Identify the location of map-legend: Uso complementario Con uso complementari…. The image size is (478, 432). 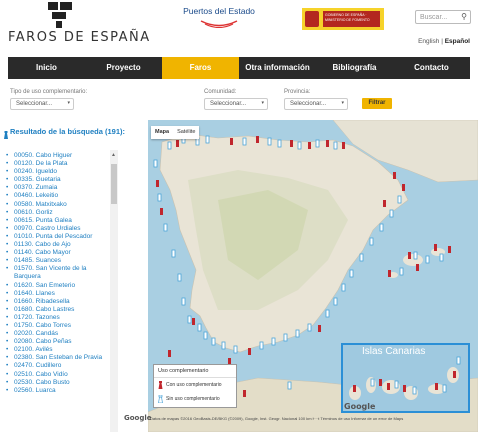
(195, 386).